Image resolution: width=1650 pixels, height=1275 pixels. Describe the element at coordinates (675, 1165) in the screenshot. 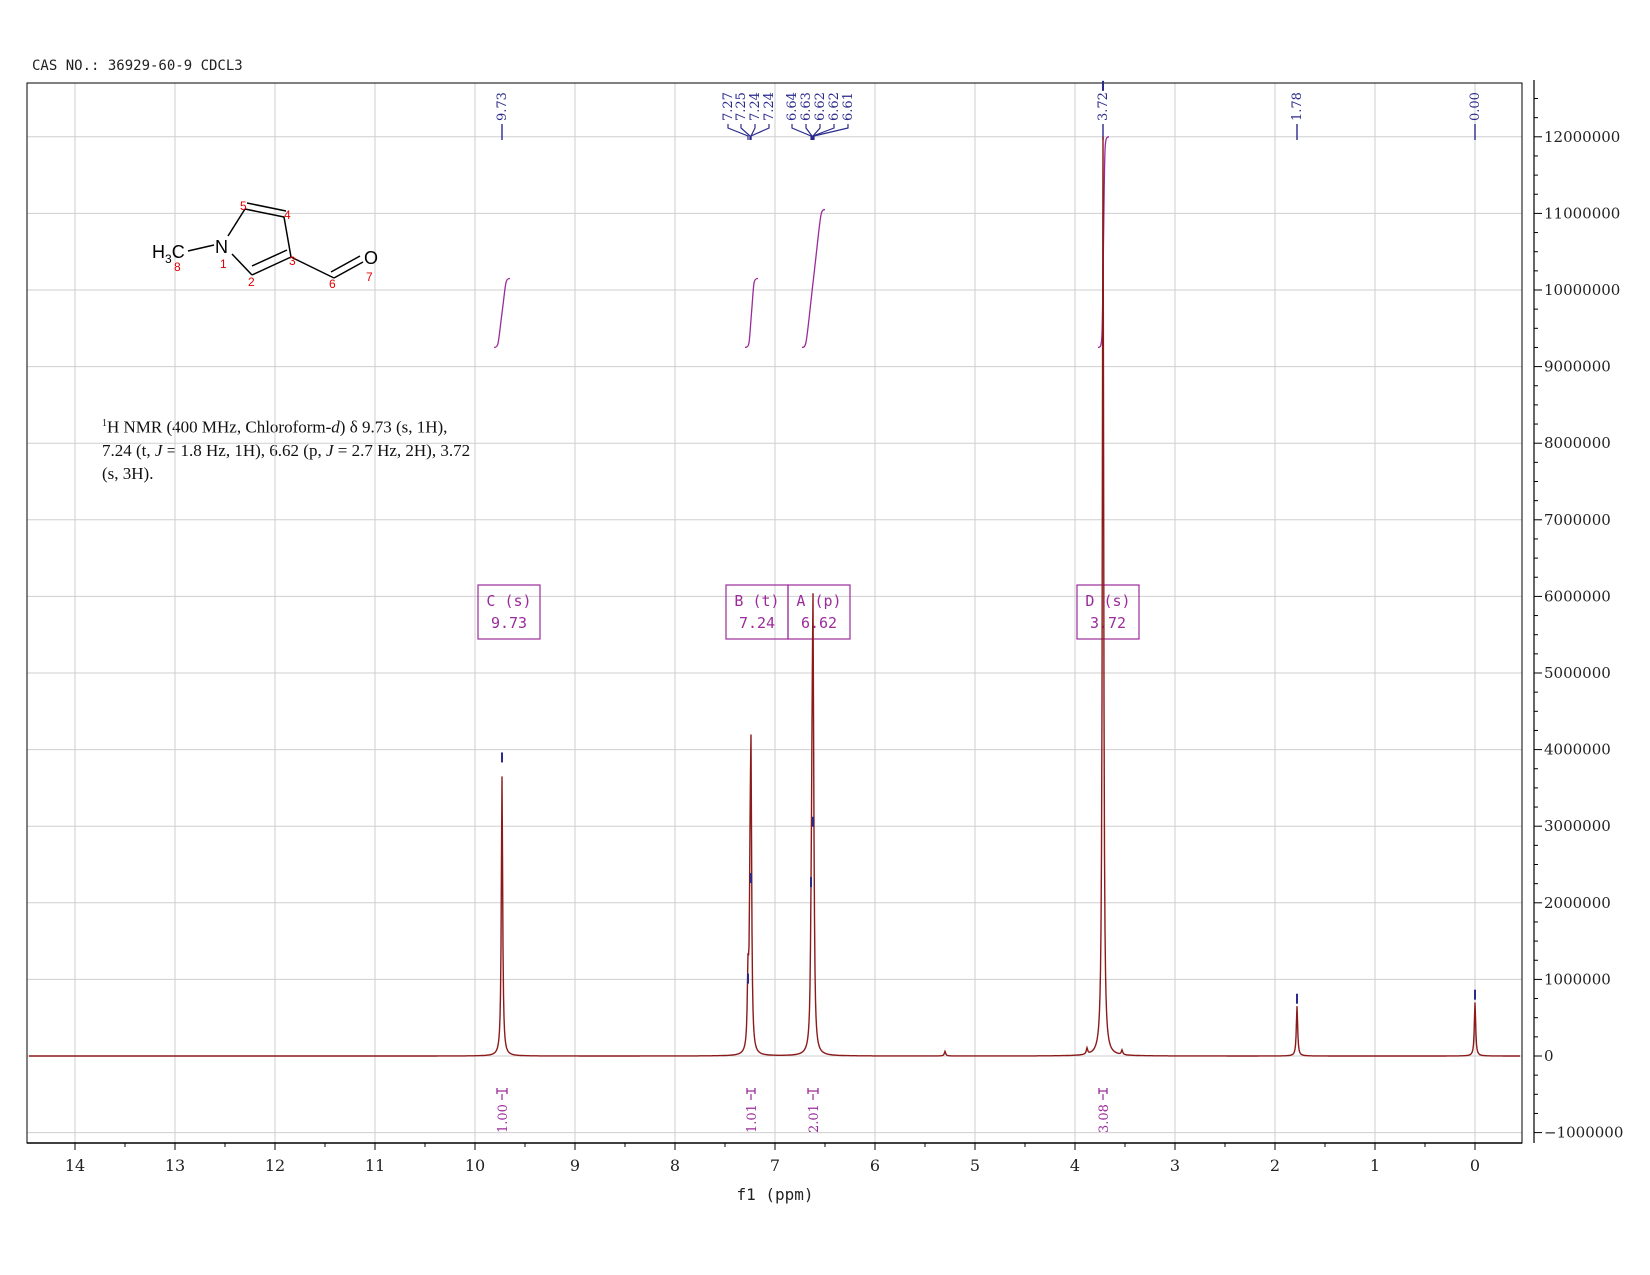

I see `x-tick-label: 8` at that location.